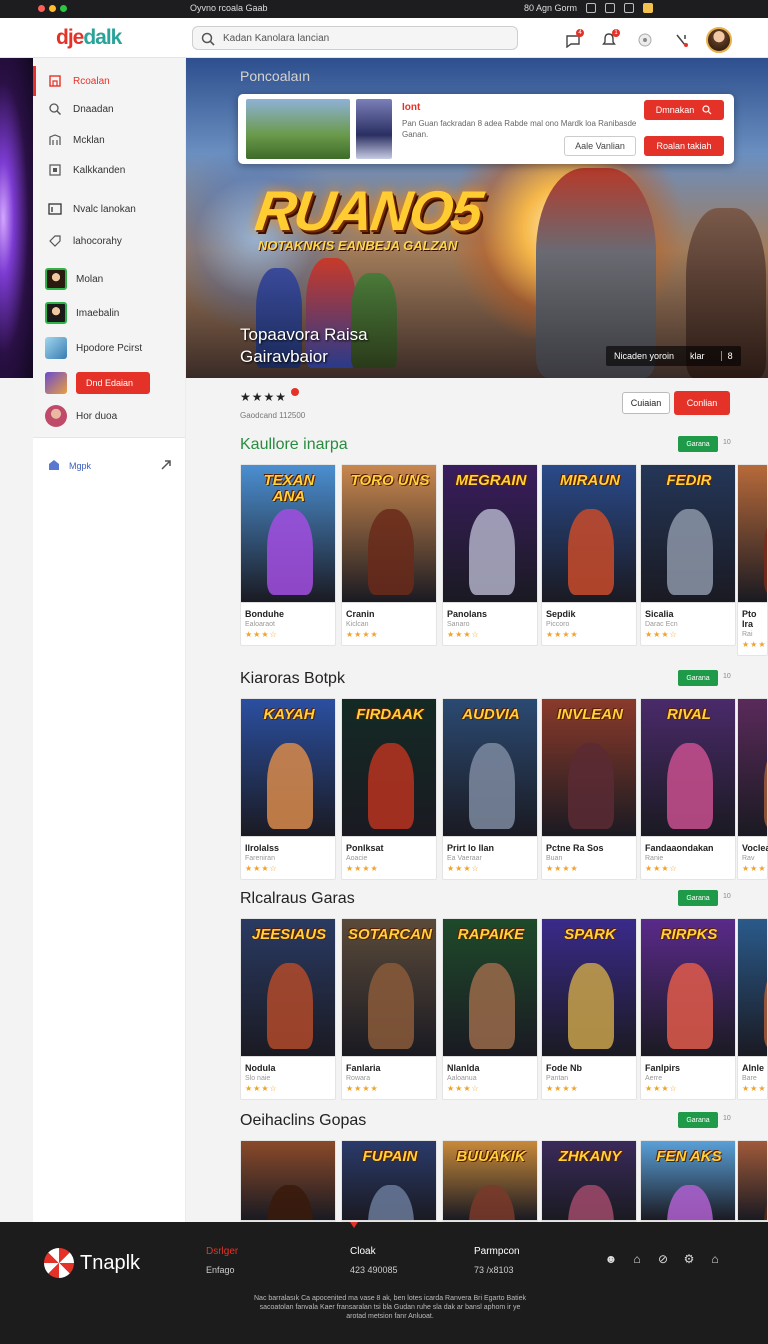 Image resolution: width=768 pixels, height=1344 pixels. Describe the element at coordinates (109, 241) in the screenshot. I see `sidebar-item-tags: lahocorahy` at that location.